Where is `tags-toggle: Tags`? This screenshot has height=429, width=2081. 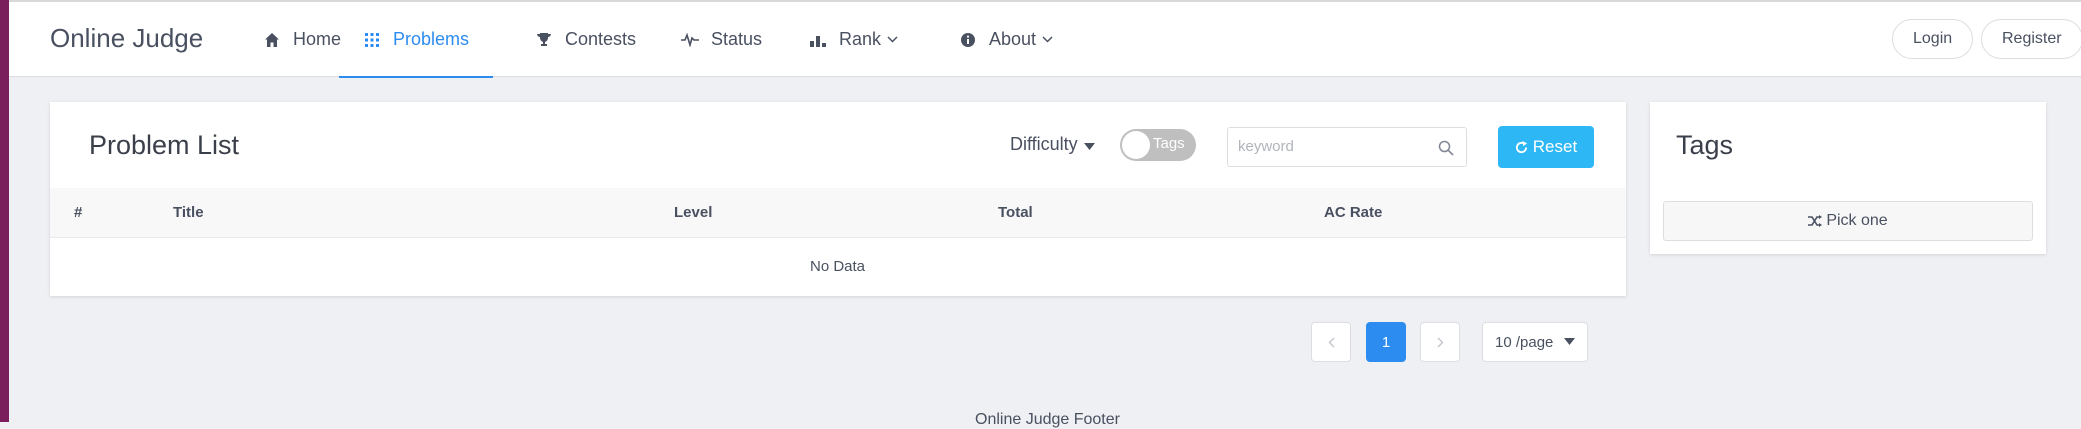 tags-toggle: Tags is located at coordinates (1158, 145).